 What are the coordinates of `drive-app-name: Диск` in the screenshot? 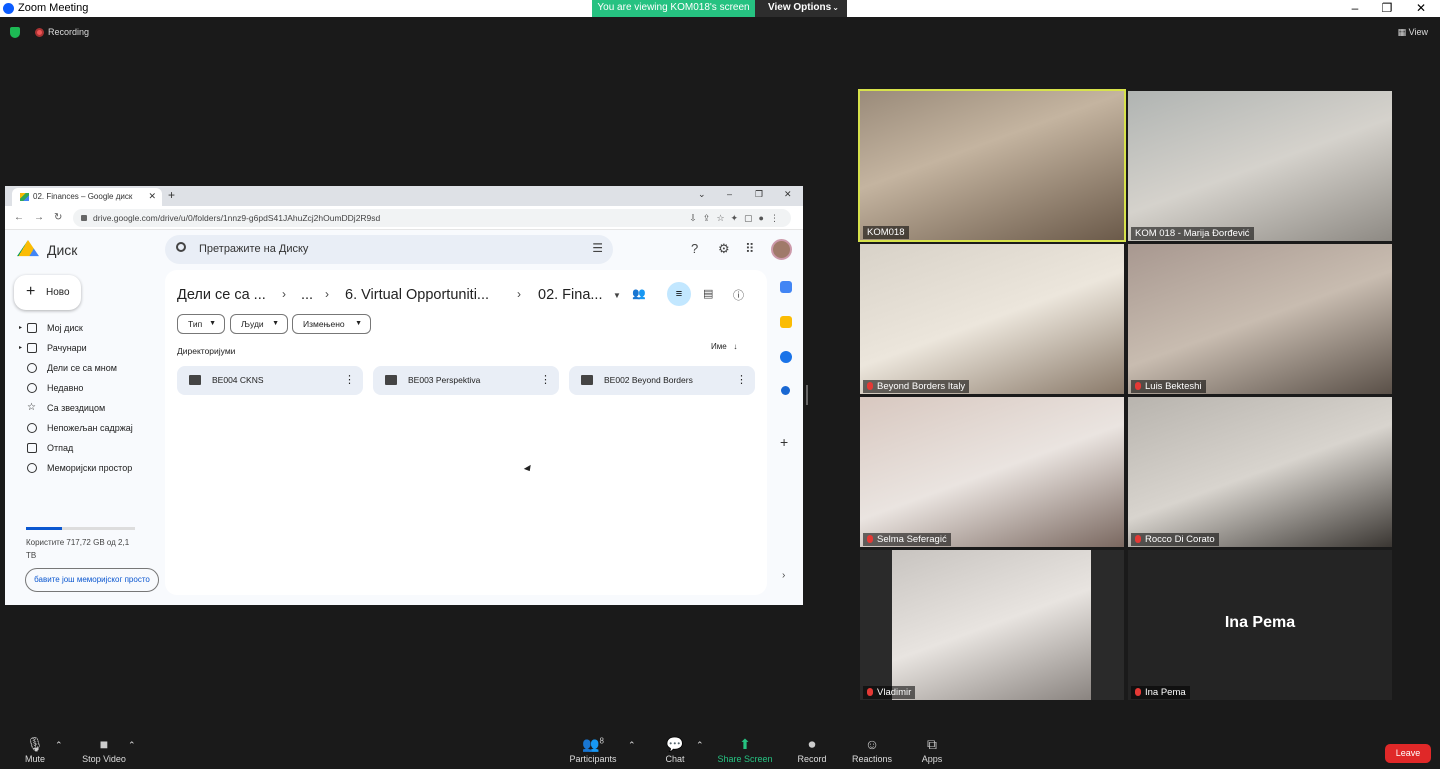 It's located at (62, 250).